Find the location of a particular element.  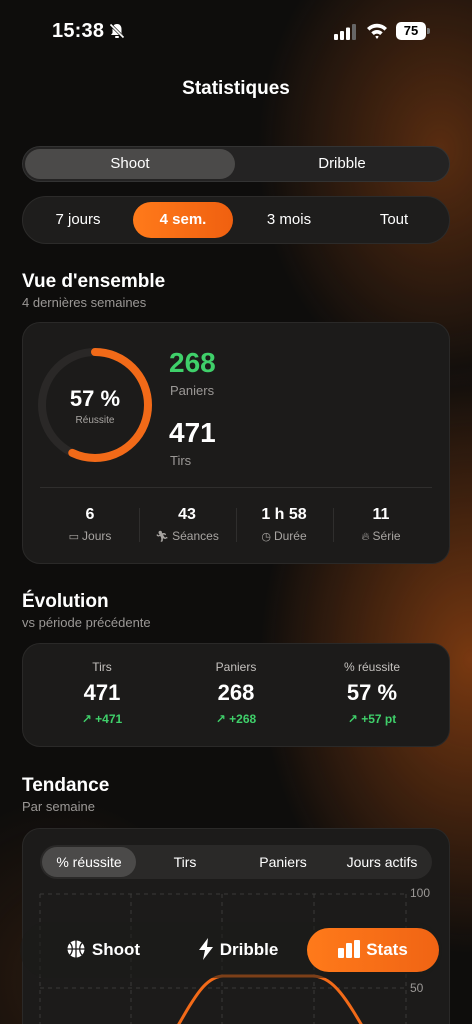

nav-dribble-label: Dribble is located at coordinates (249, 949).